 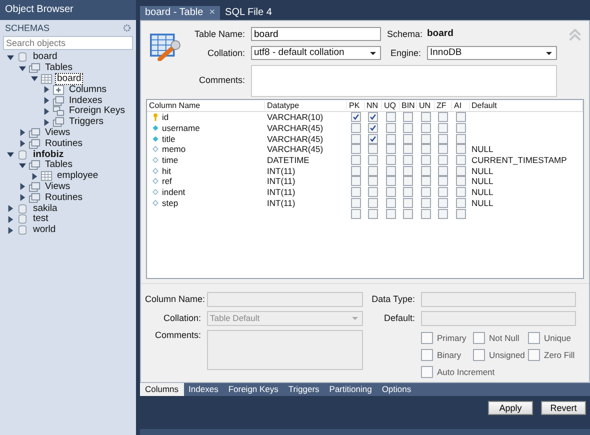 I want to click on tree-item: Routines, so click(x=63, y=144).